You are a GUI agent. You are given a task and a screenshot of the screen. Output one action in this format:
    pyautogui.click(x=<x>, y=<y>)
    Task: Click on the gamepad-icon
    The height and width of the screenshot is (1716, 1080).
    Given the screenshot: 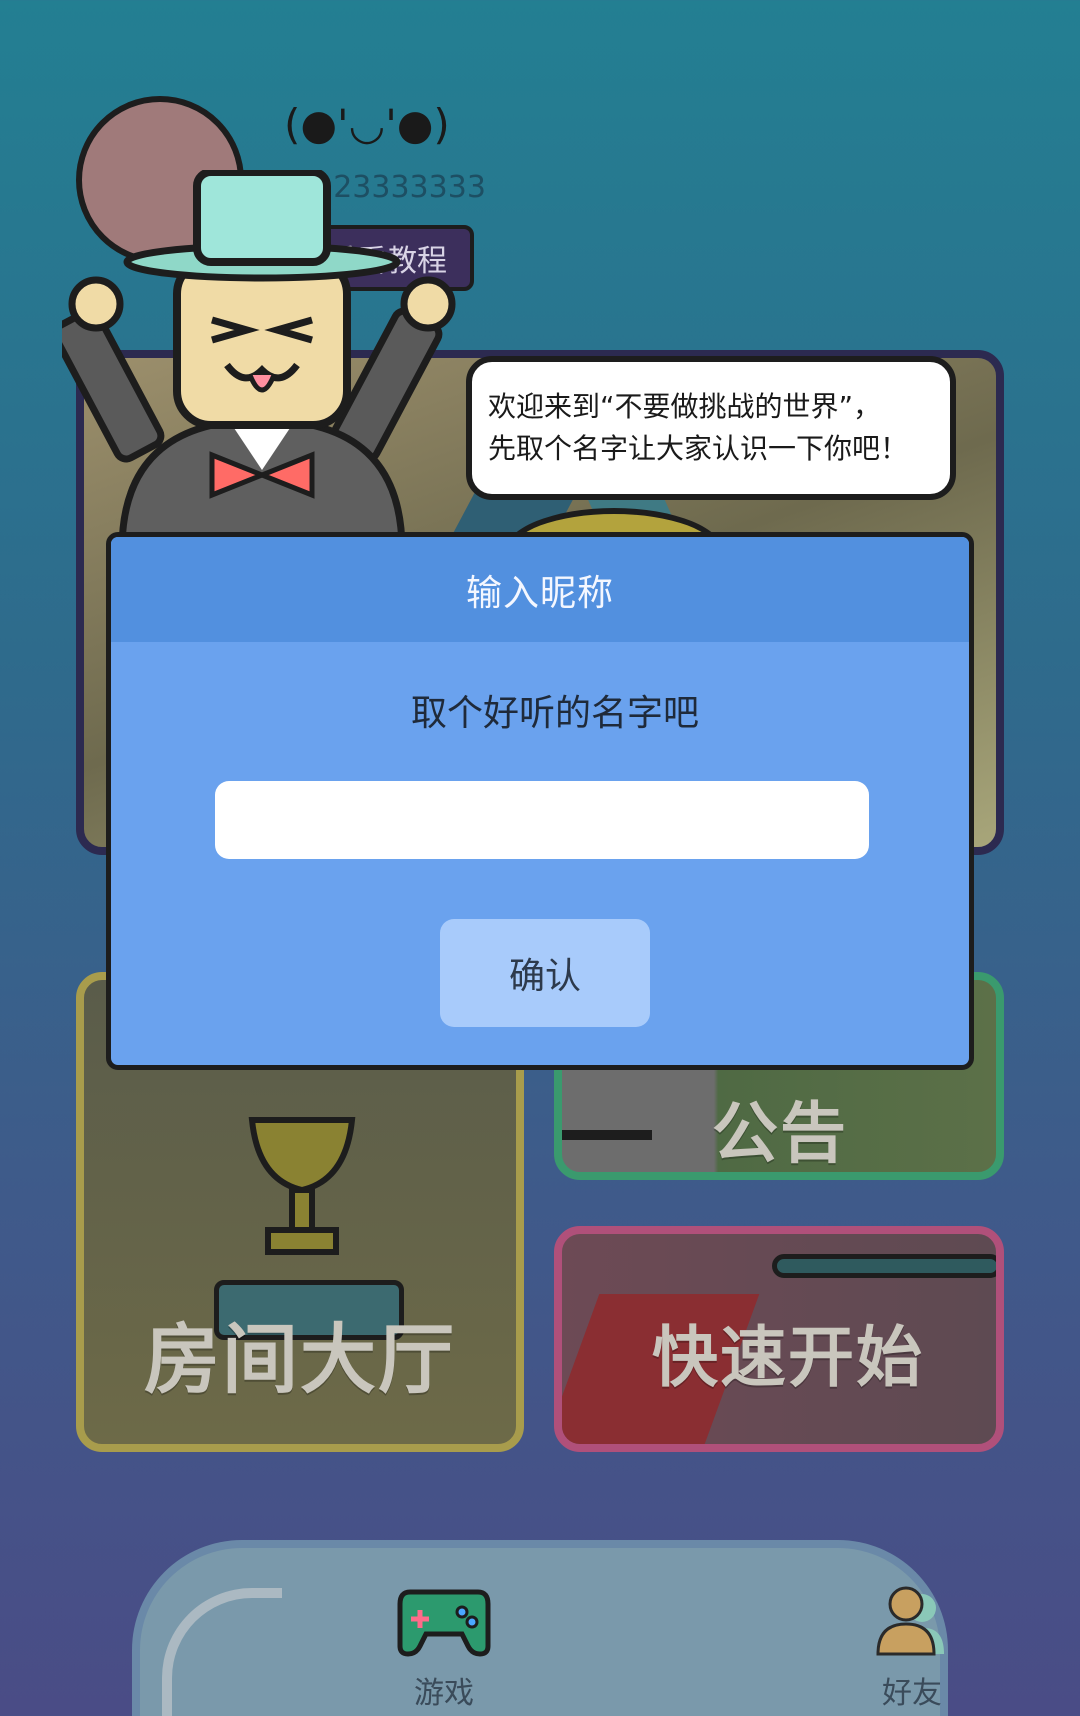 What is the action you would take?
    pyautogui.click(x=444, y=1623)
    